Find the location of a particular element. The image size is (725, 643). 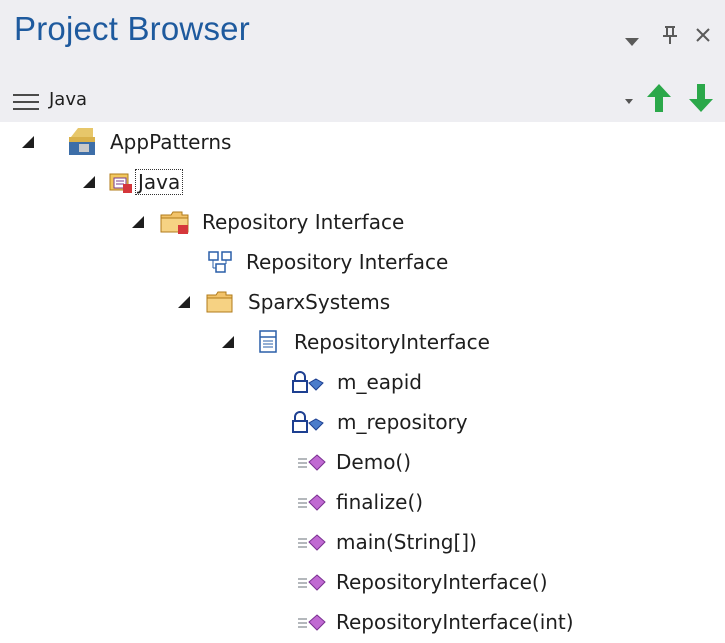

tree-item-label: RepositoryInterface(int) is located at coordinates (455, 622).